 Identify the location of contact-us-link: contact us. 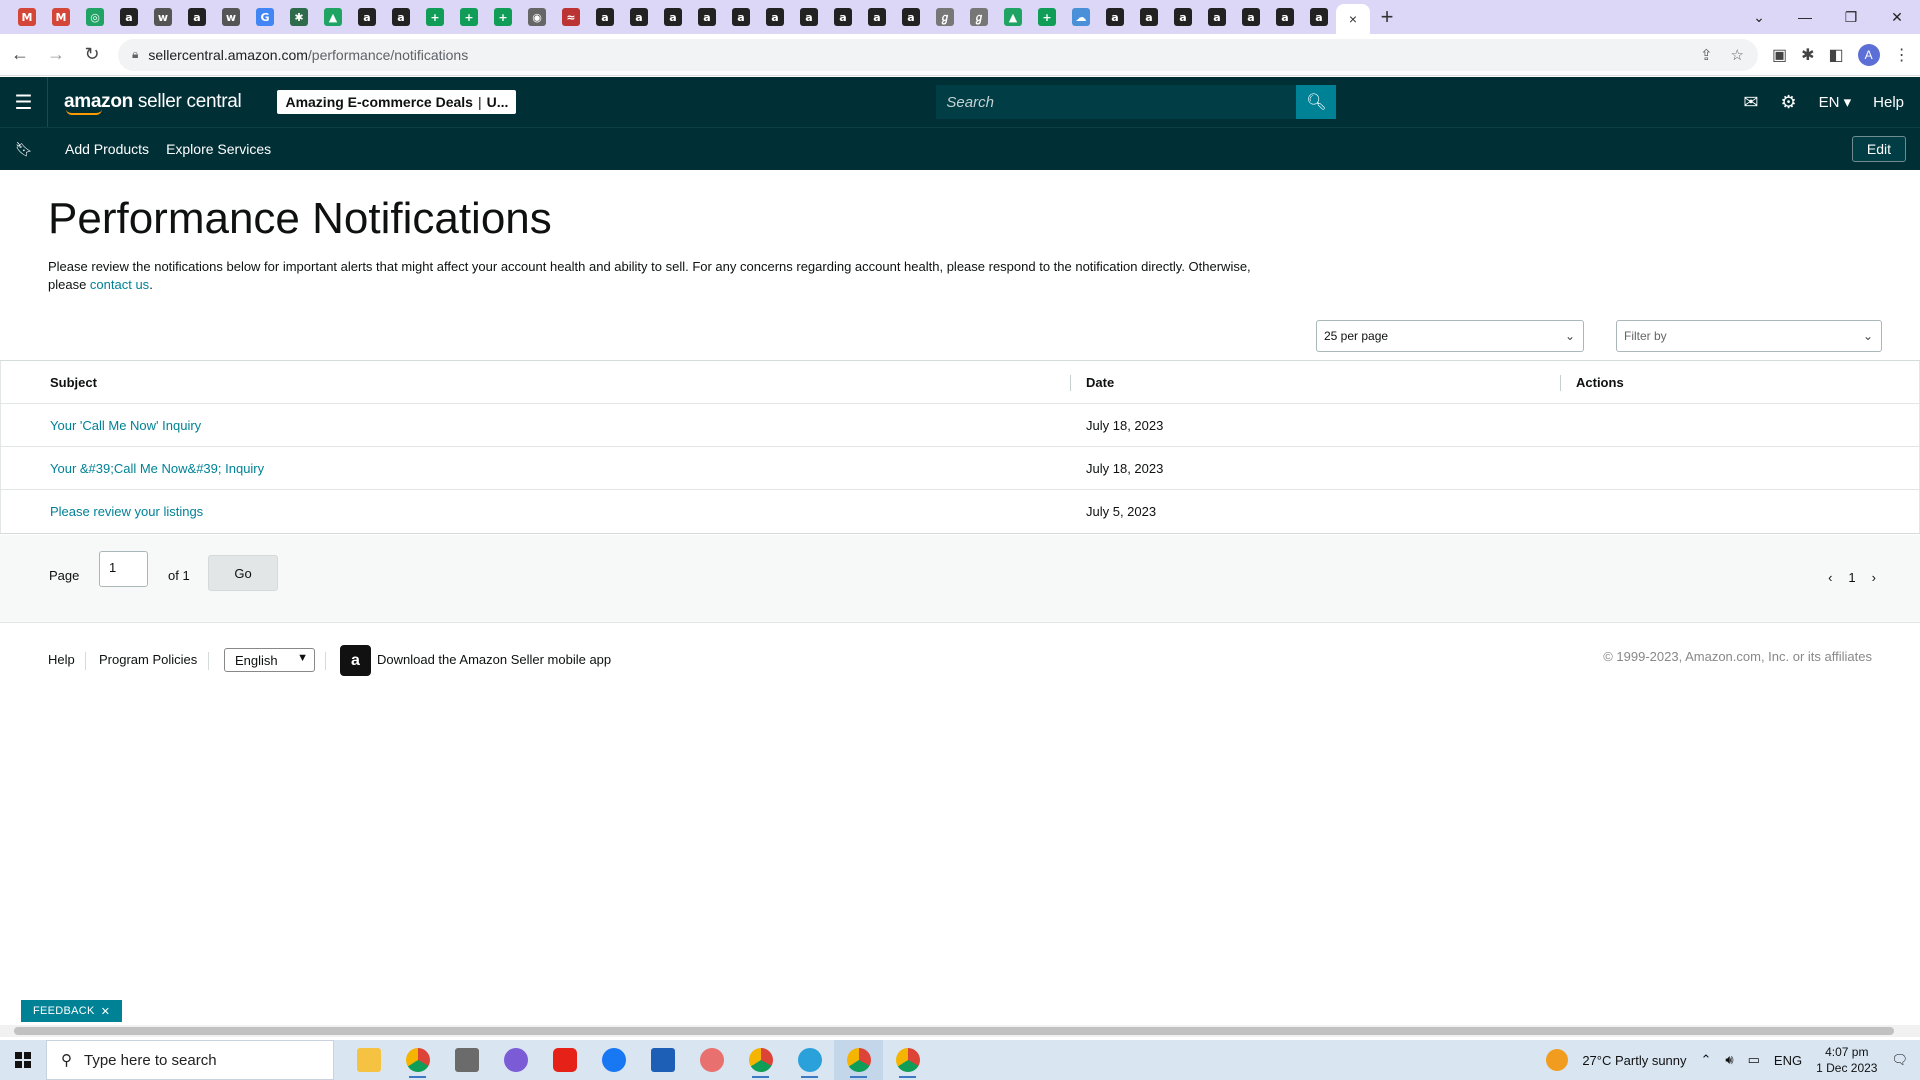
(119, 284).